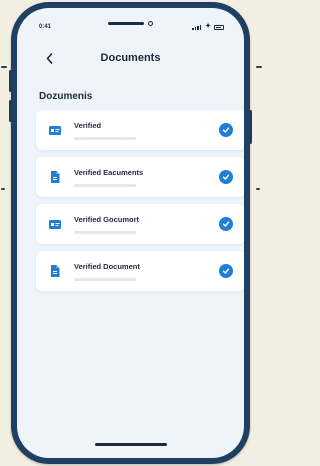 Image resolution: width=320 pixels, height=466 pixels. What do you see at coordinates (146, 130) in the screenshot?
I see `document-text: Verified` at bounding box center [146, 130].